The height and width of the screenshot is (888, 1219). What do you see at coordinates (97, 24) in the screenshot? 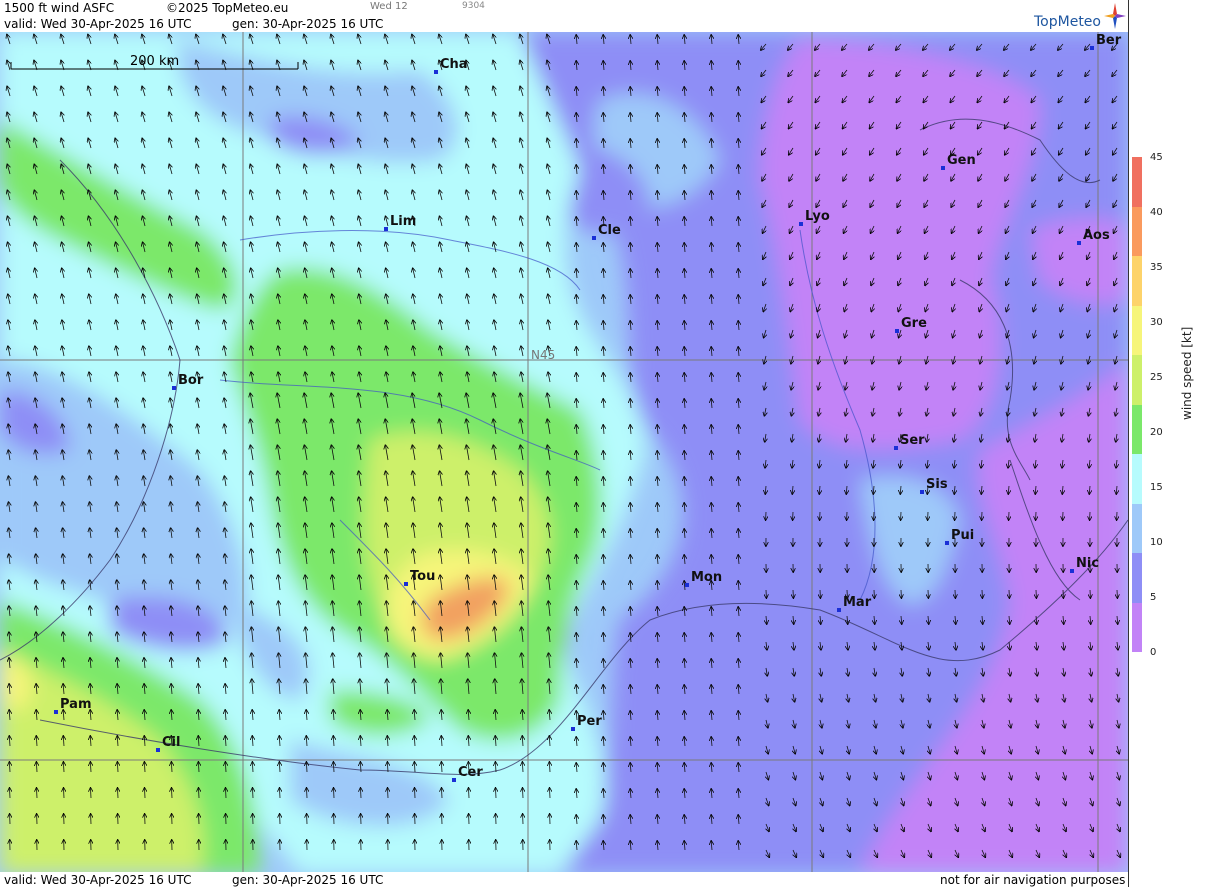
I see `valid-time: valid: Wed 30-Apr-2025 16 UTC` at bounding box center [97, 24].